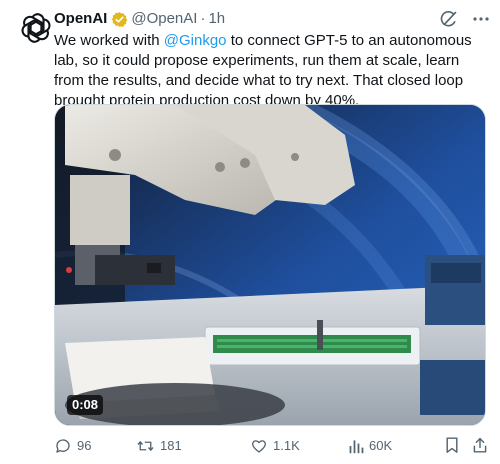 The height and width of the screenshot is (464, 500). What do you see at coordinates (171, 445) in the screenshot?
I see `repost-count: 181` at bounding box center [171, 445].